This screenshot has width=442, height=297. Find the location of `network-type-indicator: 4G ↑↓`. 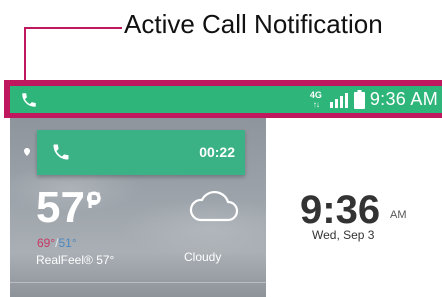

network-type-indicator: 4G ↑↓ is located at coordinates (316, 99).